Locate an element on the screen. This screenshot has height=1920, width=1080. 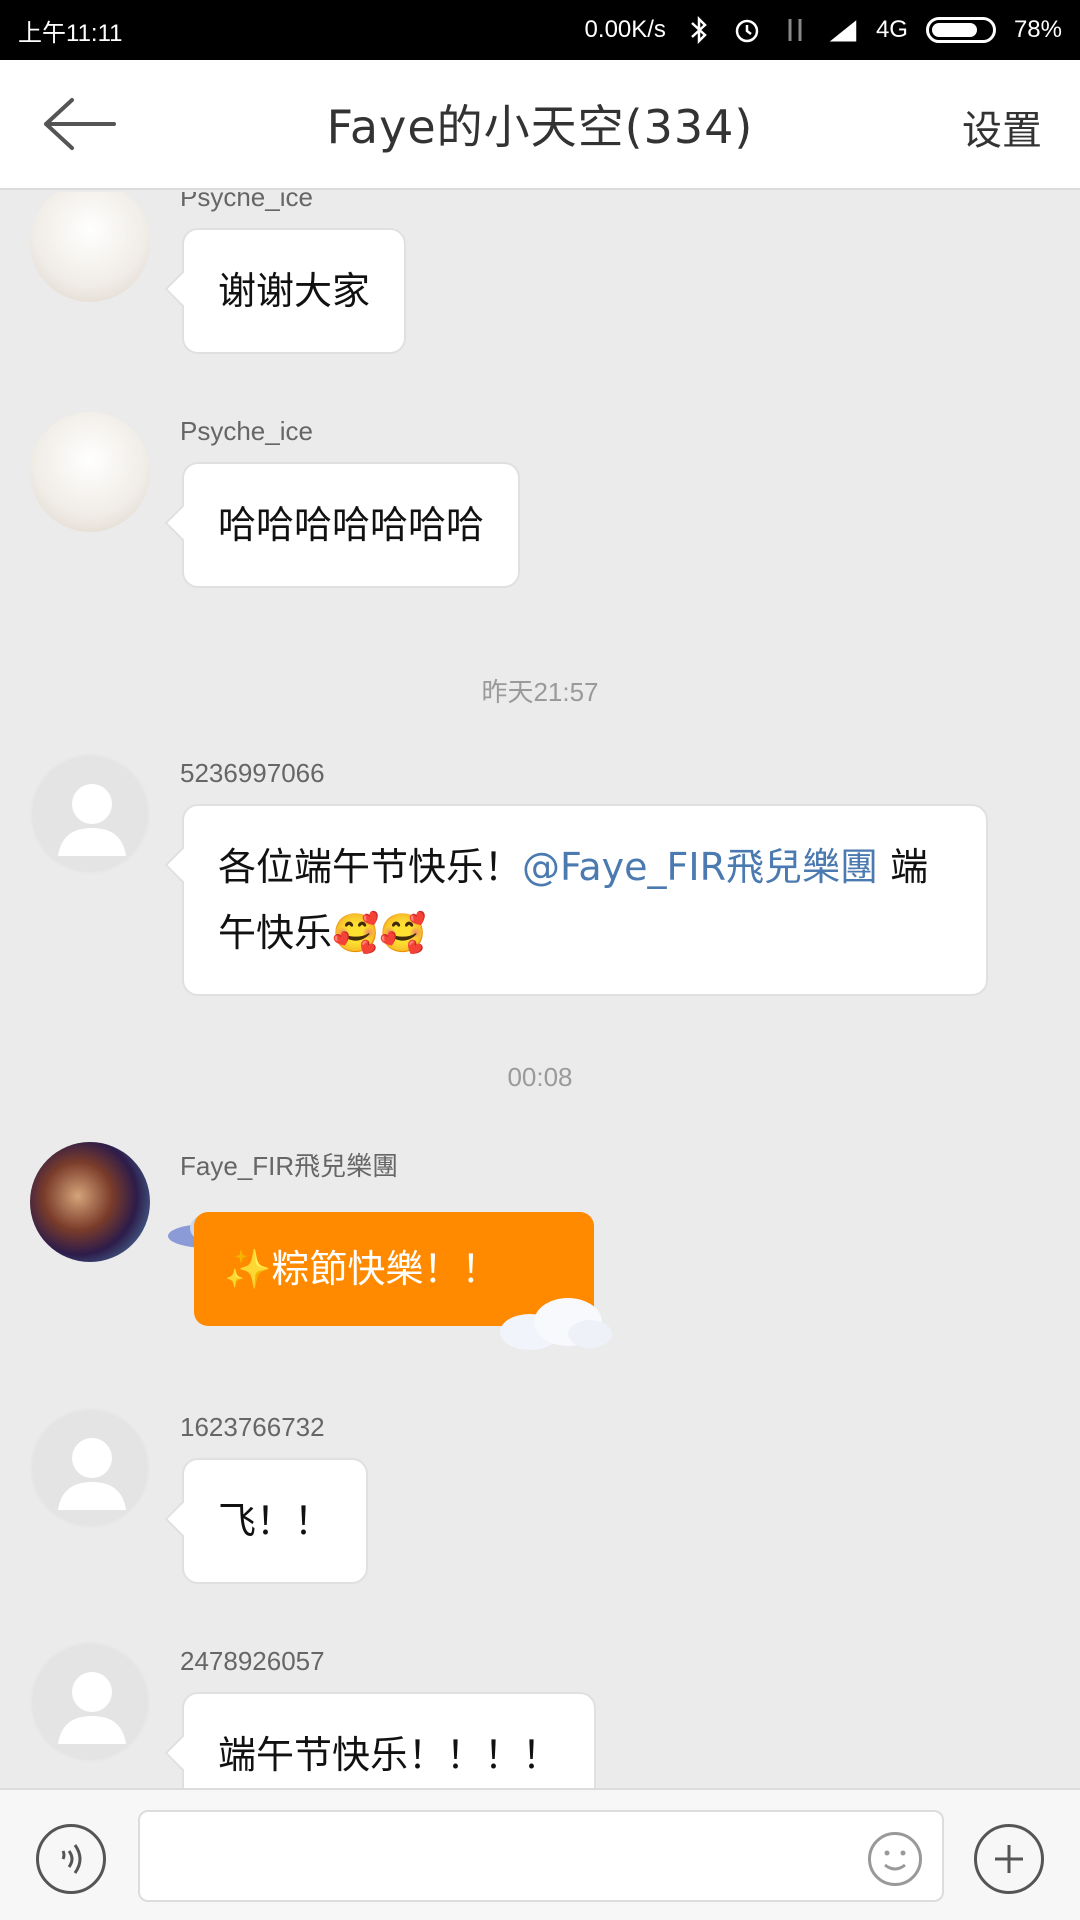
back-button is located at coordinates (80, 124).